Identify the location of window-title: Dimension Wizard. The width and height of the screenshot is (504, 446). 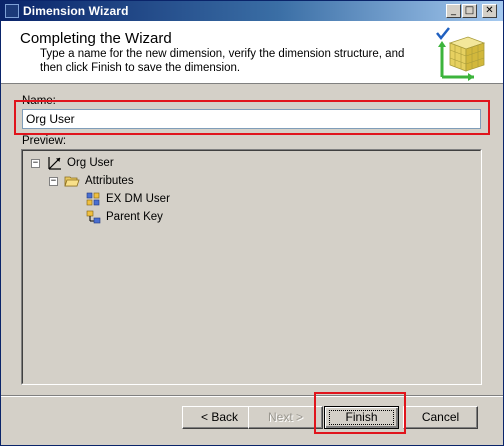
(76, 11).